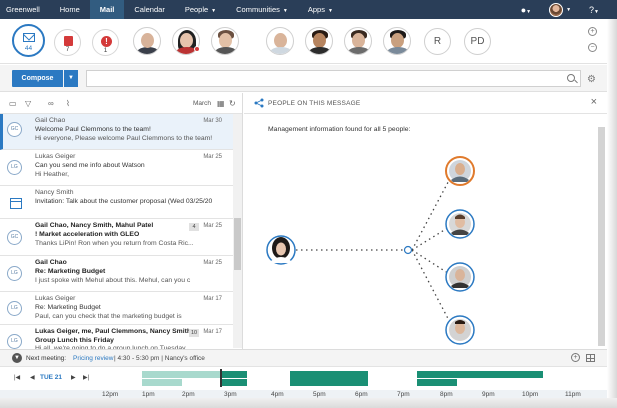 Image resolution: width=617 pixels, height=408 pixels. What do you see at coordinates (28, 103) in the screenshot?
I see `filter-icon: ▽` at bounding box center [28, 103].